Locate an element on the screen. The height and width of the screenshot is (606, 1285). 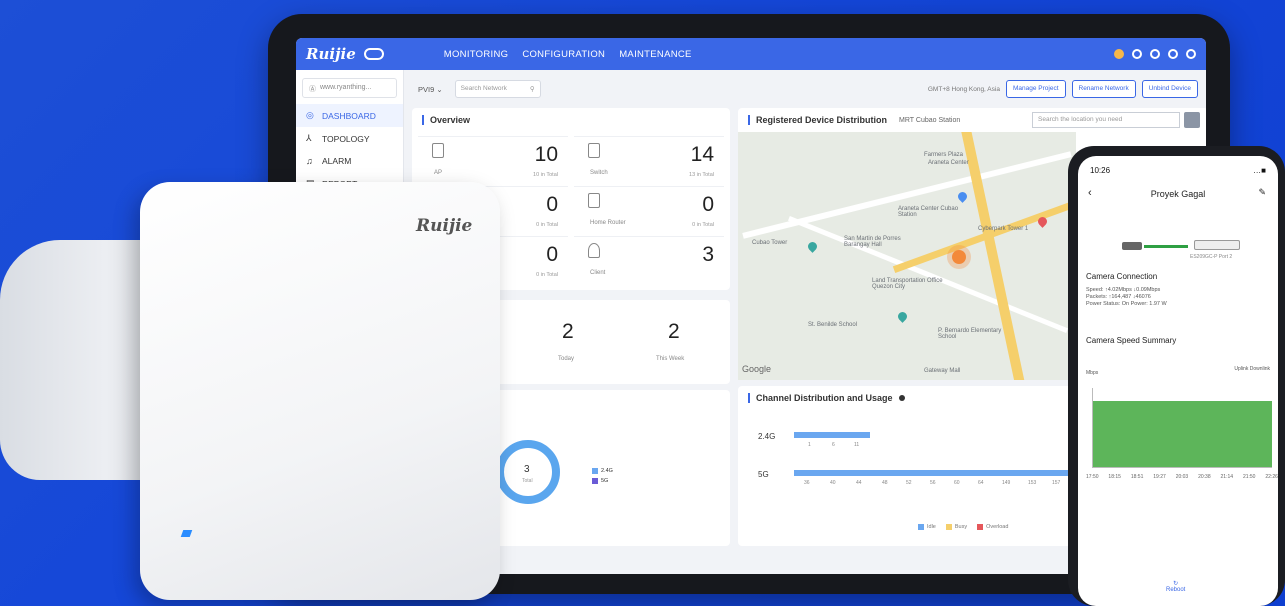
sidebar-item-dashboard: ◎ DASHBOARD is located at coordinates (349, 115).